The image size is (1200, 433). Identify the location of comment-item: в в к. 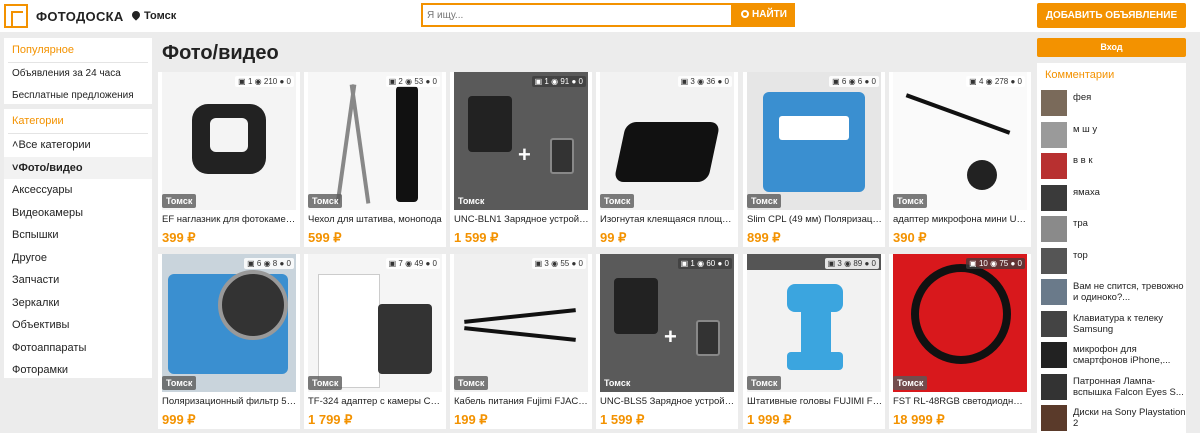
(1117, 166).